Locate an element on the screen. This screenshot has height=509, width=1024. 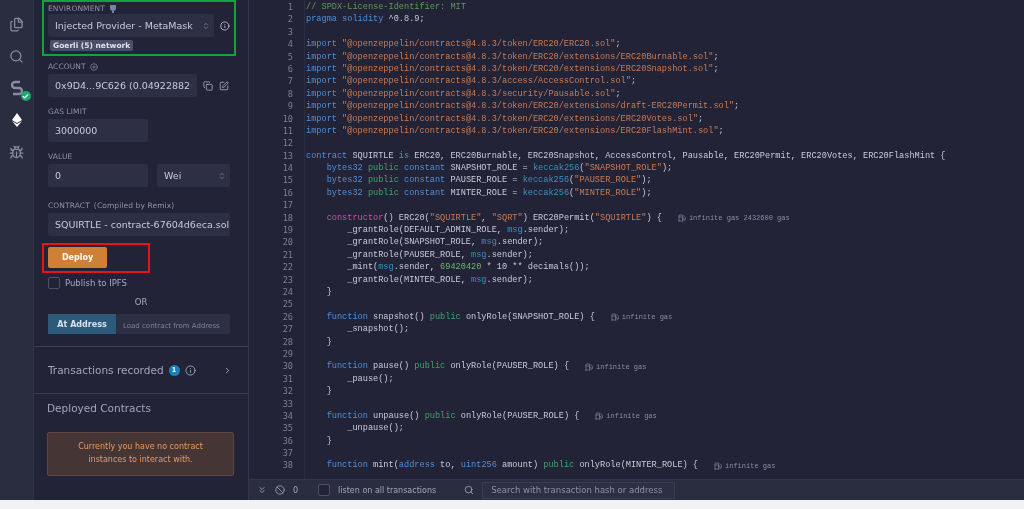
compiler-icon is located at coordinates (16, 88).